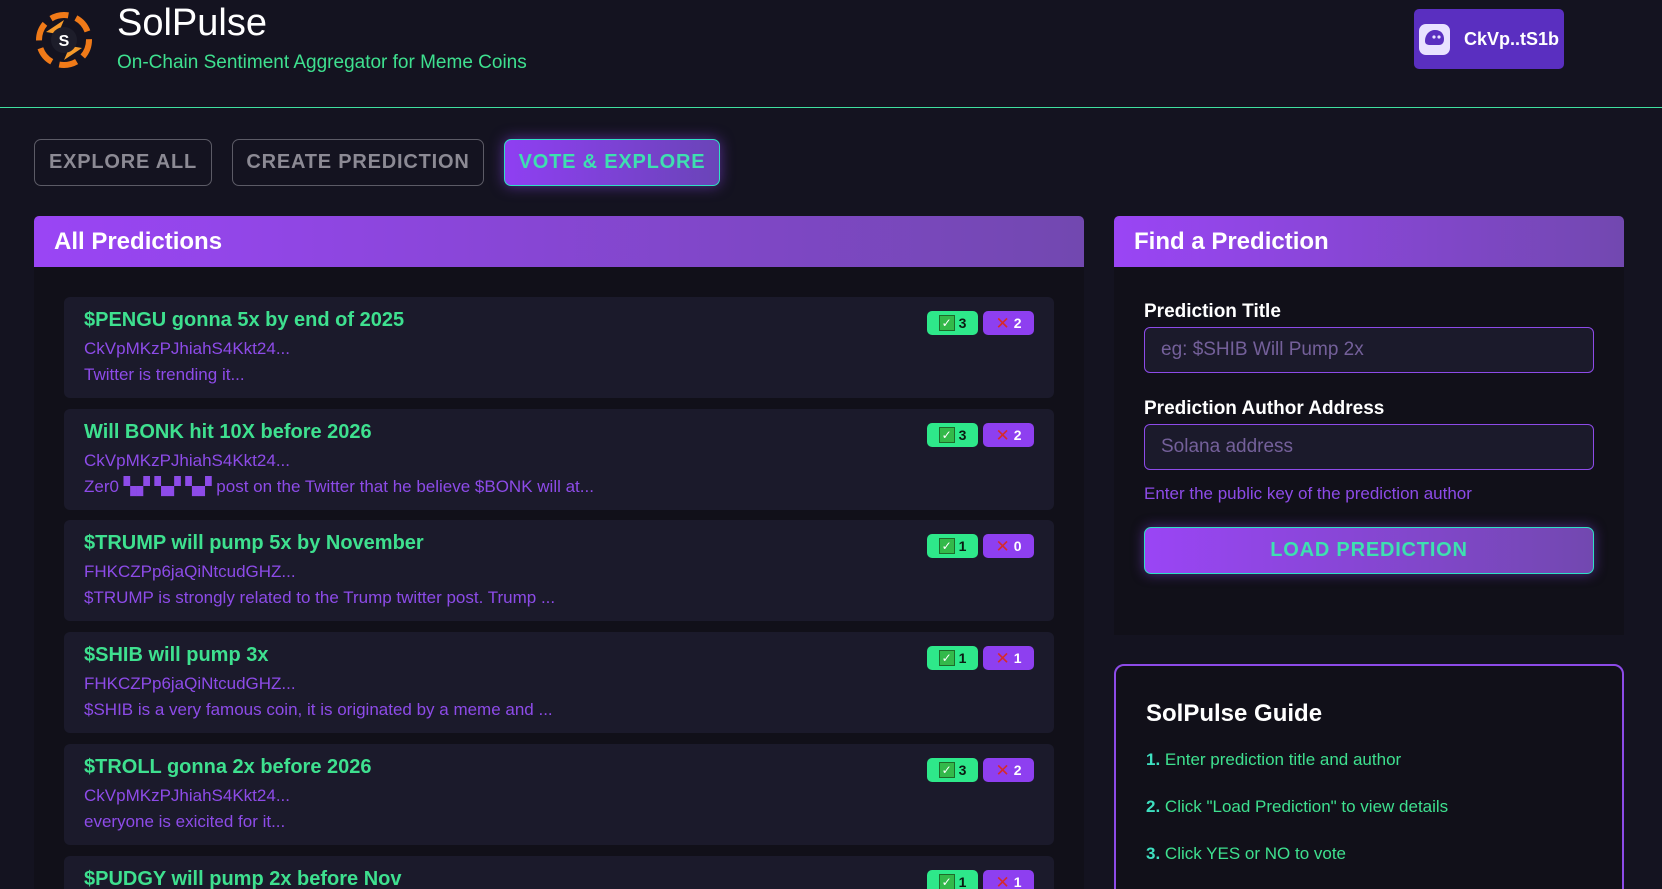  Describe the element at coordinates (1264, 408) in the screenshot. I see `author-address-label: Prediction Author Address` at that location.